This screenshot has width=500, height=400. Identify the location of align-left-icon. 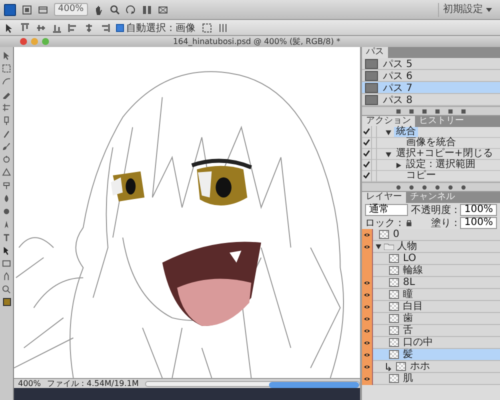
(73, 27).